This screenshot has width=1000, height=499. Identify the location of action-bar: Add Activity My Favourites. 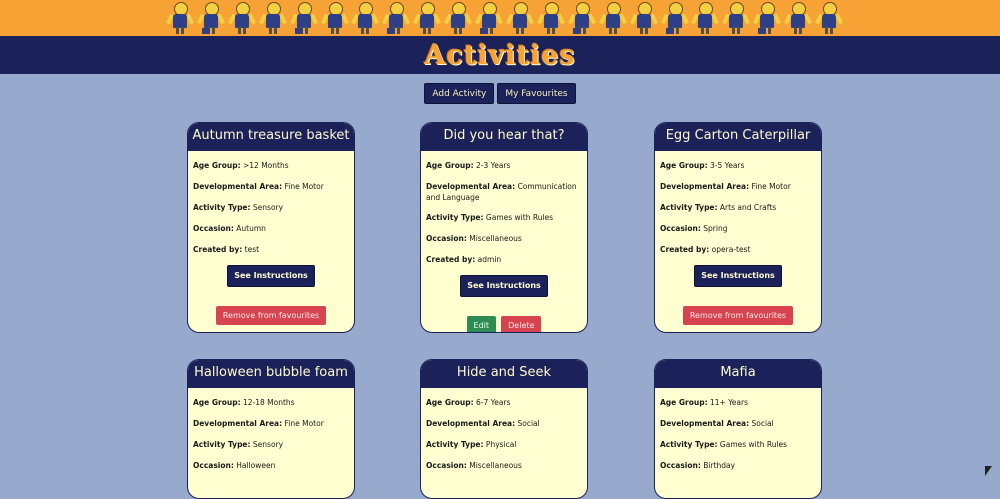
(500, 93).